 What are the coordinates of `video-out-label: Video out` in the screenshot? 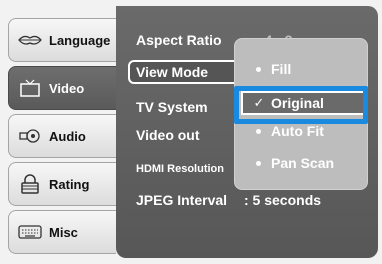 It's located at (168, 135).